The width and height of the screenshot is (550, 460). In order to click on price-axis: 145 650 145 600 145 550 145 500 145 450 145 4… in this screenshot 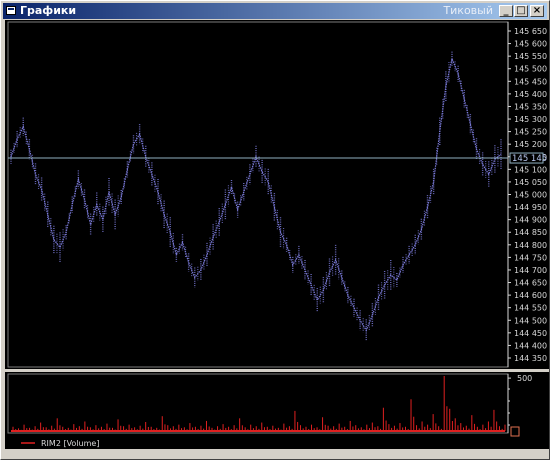, I will do `click(527, 195)`.